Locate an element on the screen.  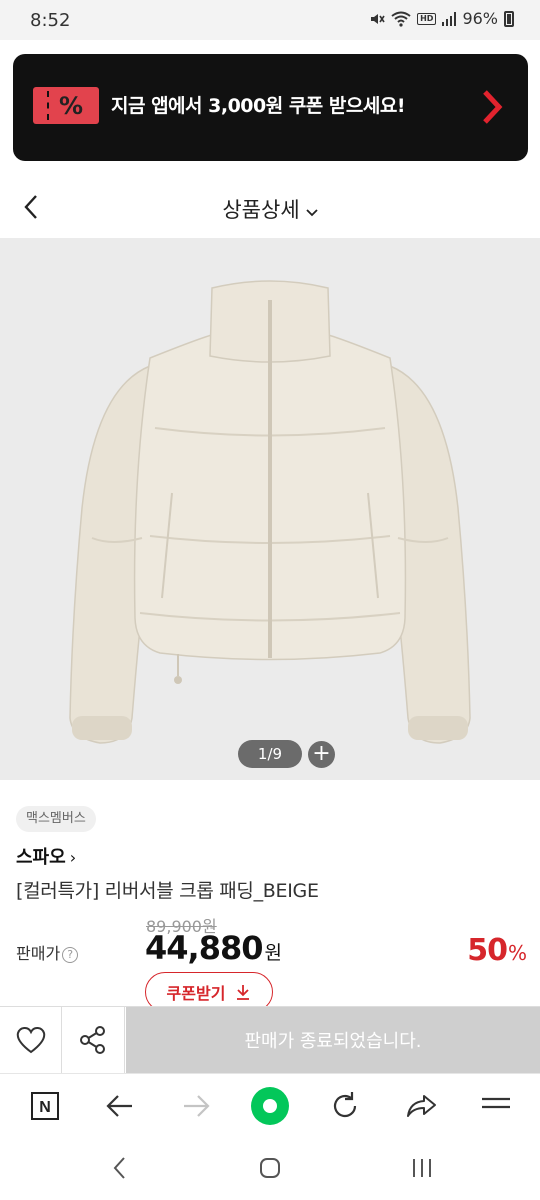
price-label: 판매가? is located at coordinates (47, 952).